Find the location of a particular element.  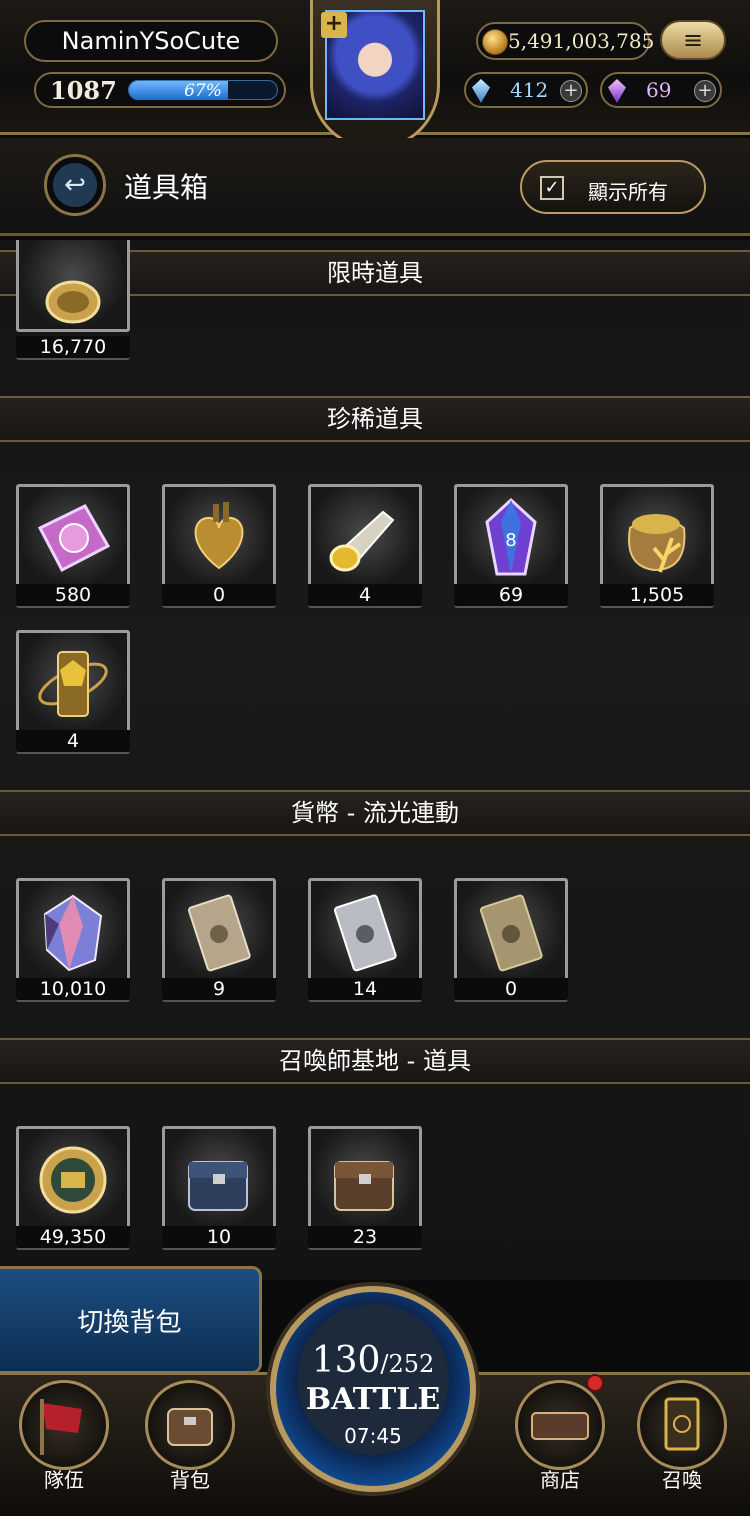

back-button: ↩ is located at coordinates (75, 185).